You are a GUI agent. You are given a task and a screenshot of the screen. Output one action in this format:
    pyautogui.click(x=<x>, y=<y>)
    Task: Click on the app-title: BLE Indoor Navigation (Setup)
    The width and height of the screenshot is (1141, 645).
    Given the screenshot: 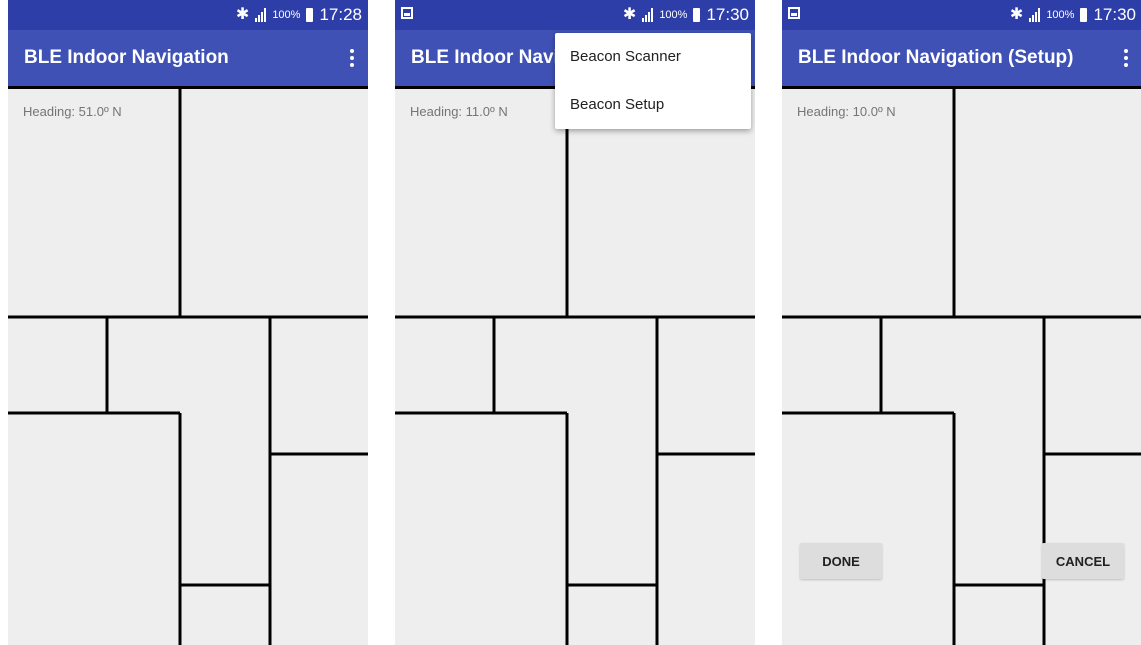 What is the action you would take?
    pyautogui.click(x=936, y=57)
    